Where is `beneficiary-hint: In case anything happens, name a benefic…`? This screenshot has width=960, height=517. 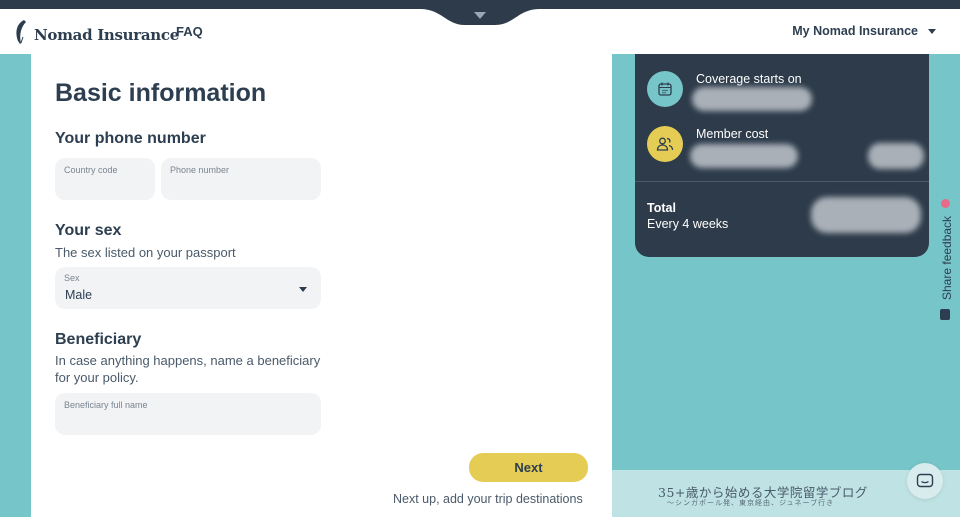 beneficiary-hint: In case anything happens, name a benefic… is located at coordinates (188, 369).